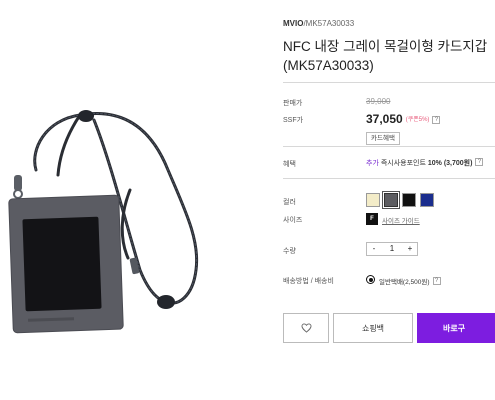 The height and width of the screenshot is (400, 495). I want to click on list-price-label: 판매가, so click(293, 103).